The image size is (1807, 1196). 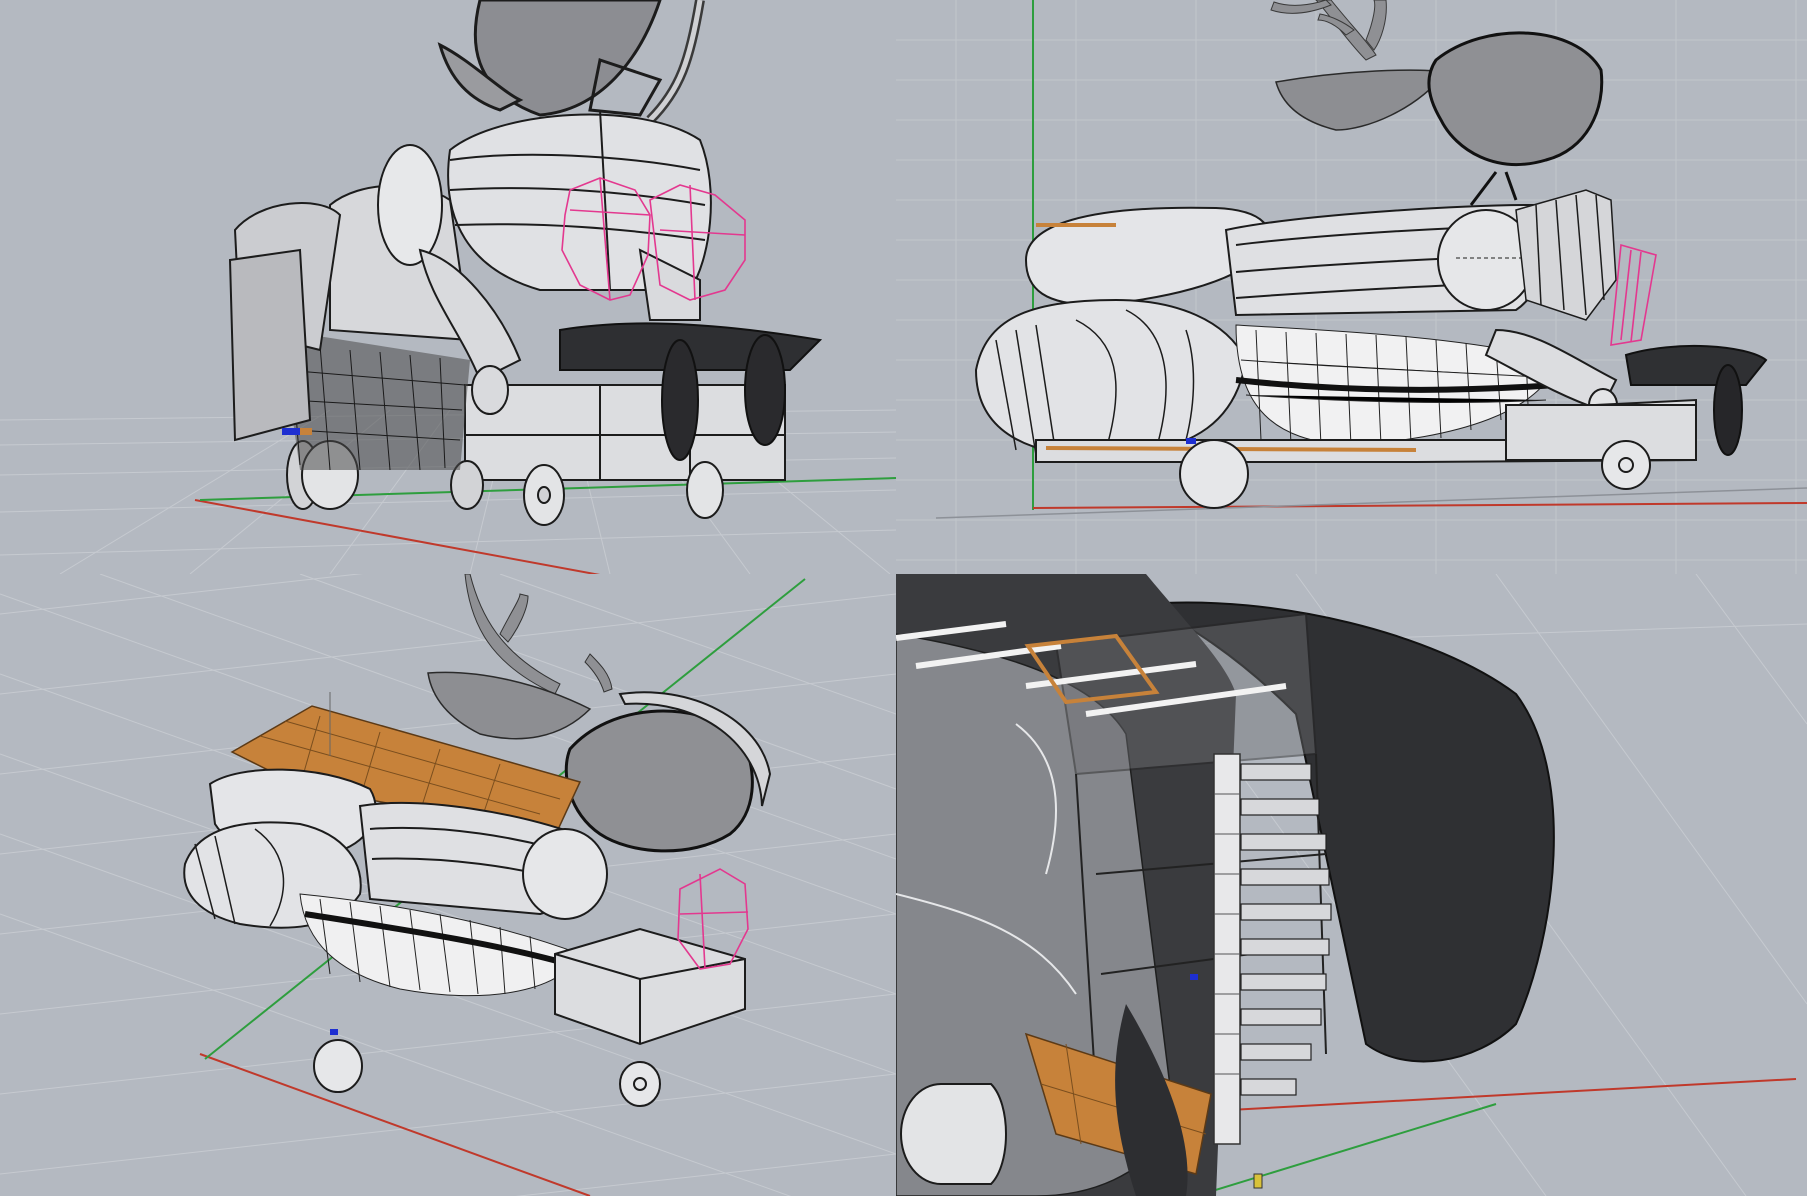 What do you see at coordinates (565, 874) in the screenshot?
I see `shoulder-joint` at bounding box center [565, 874].